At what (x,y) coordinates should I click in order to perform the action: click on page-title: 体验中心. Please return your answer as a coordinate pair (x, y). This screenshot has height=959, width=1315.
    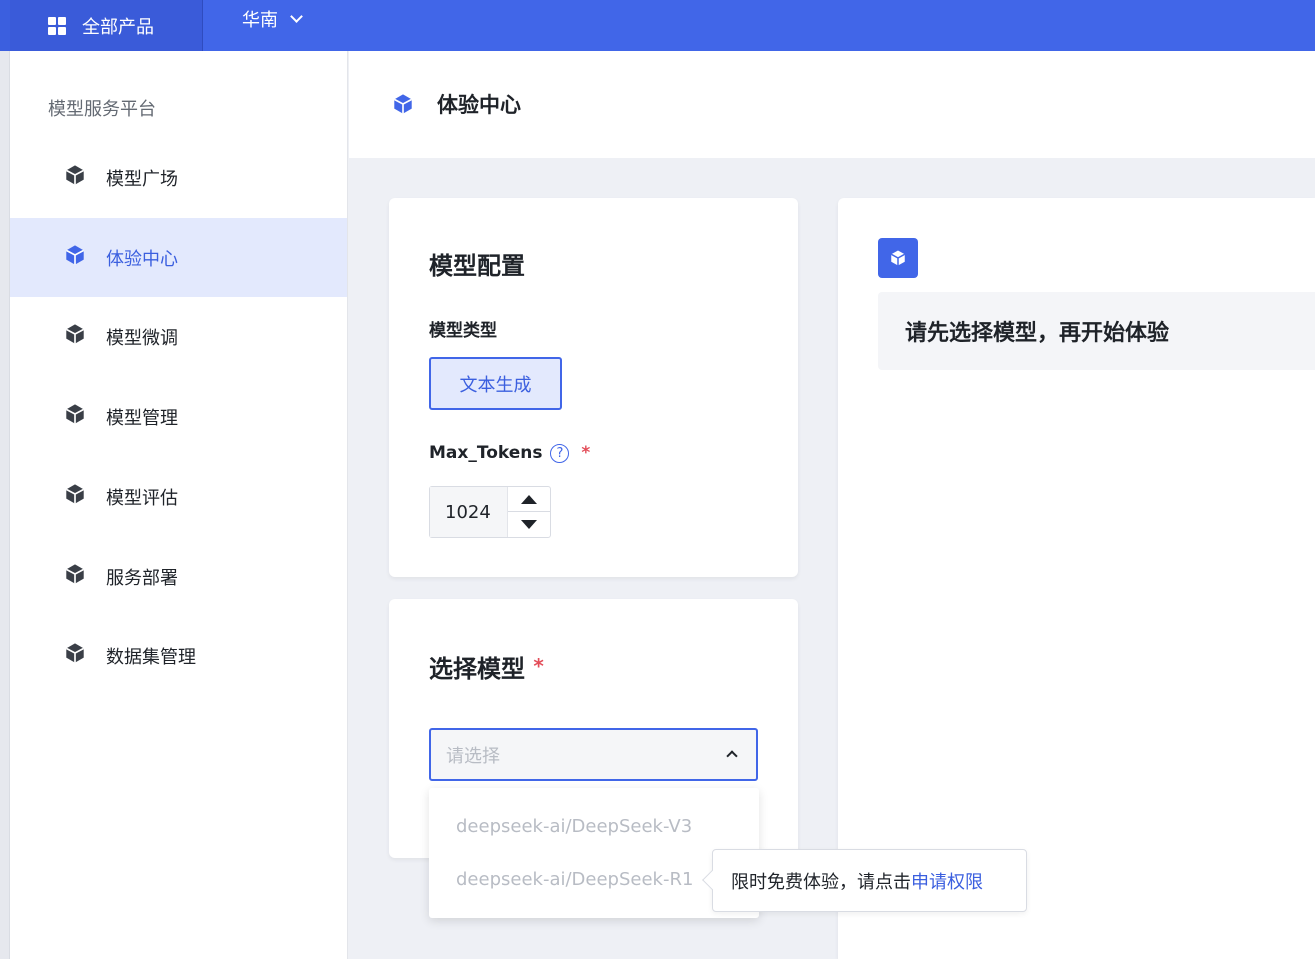
    Looking at the image, I should click on (479, 105).